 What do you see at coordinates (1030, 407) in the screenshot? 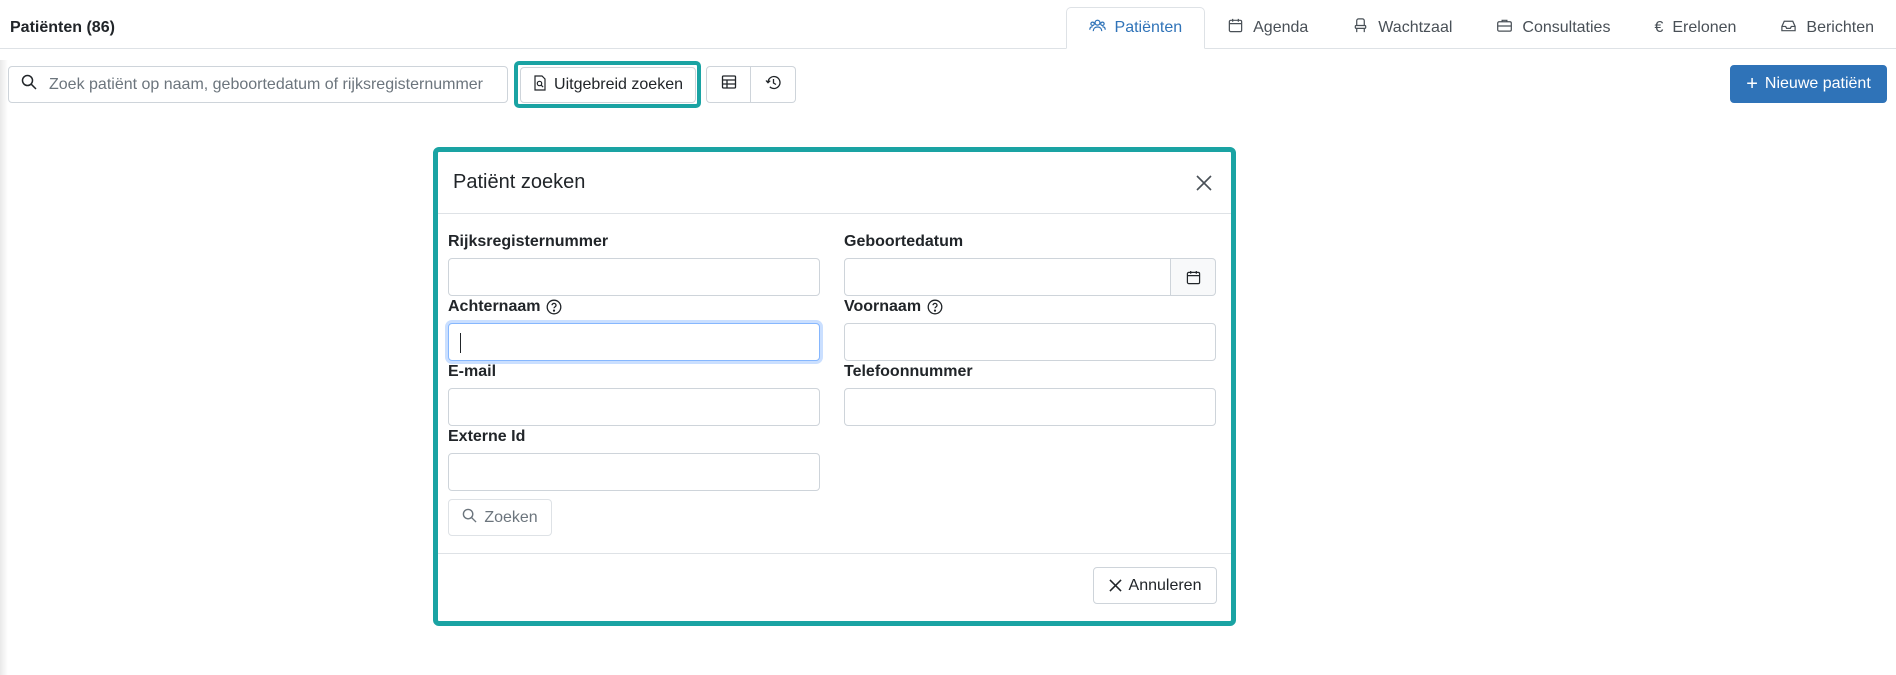
I see `telefoonnummer-field` at bounding box center [1030, 407].